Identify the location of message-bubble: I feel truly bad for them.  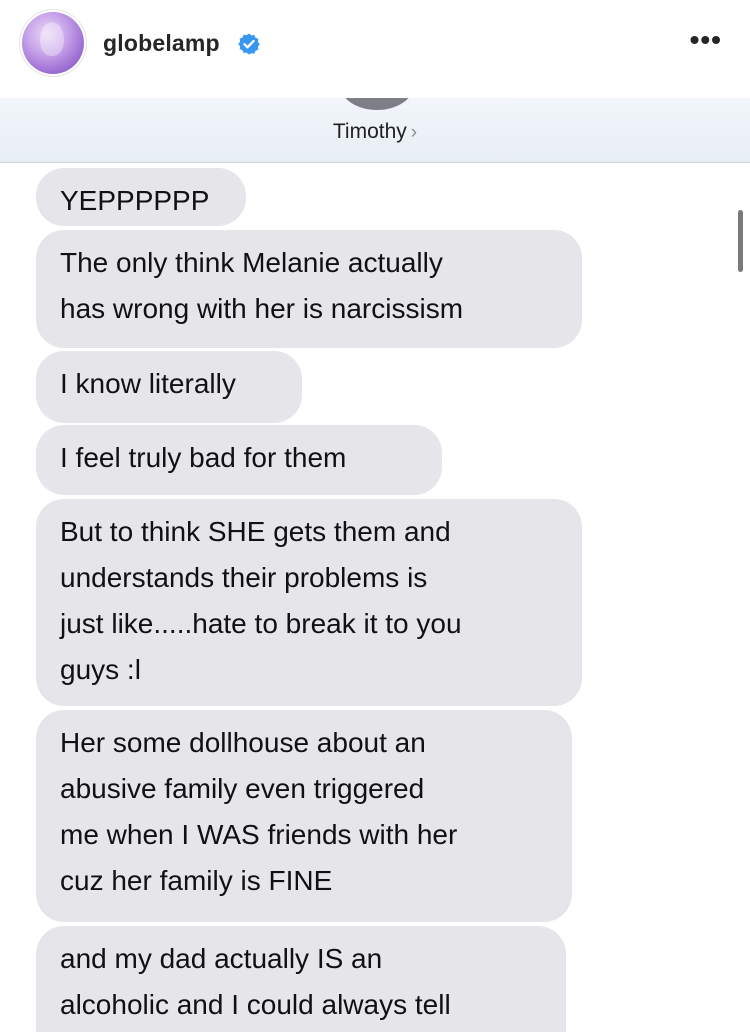
(239, 460).